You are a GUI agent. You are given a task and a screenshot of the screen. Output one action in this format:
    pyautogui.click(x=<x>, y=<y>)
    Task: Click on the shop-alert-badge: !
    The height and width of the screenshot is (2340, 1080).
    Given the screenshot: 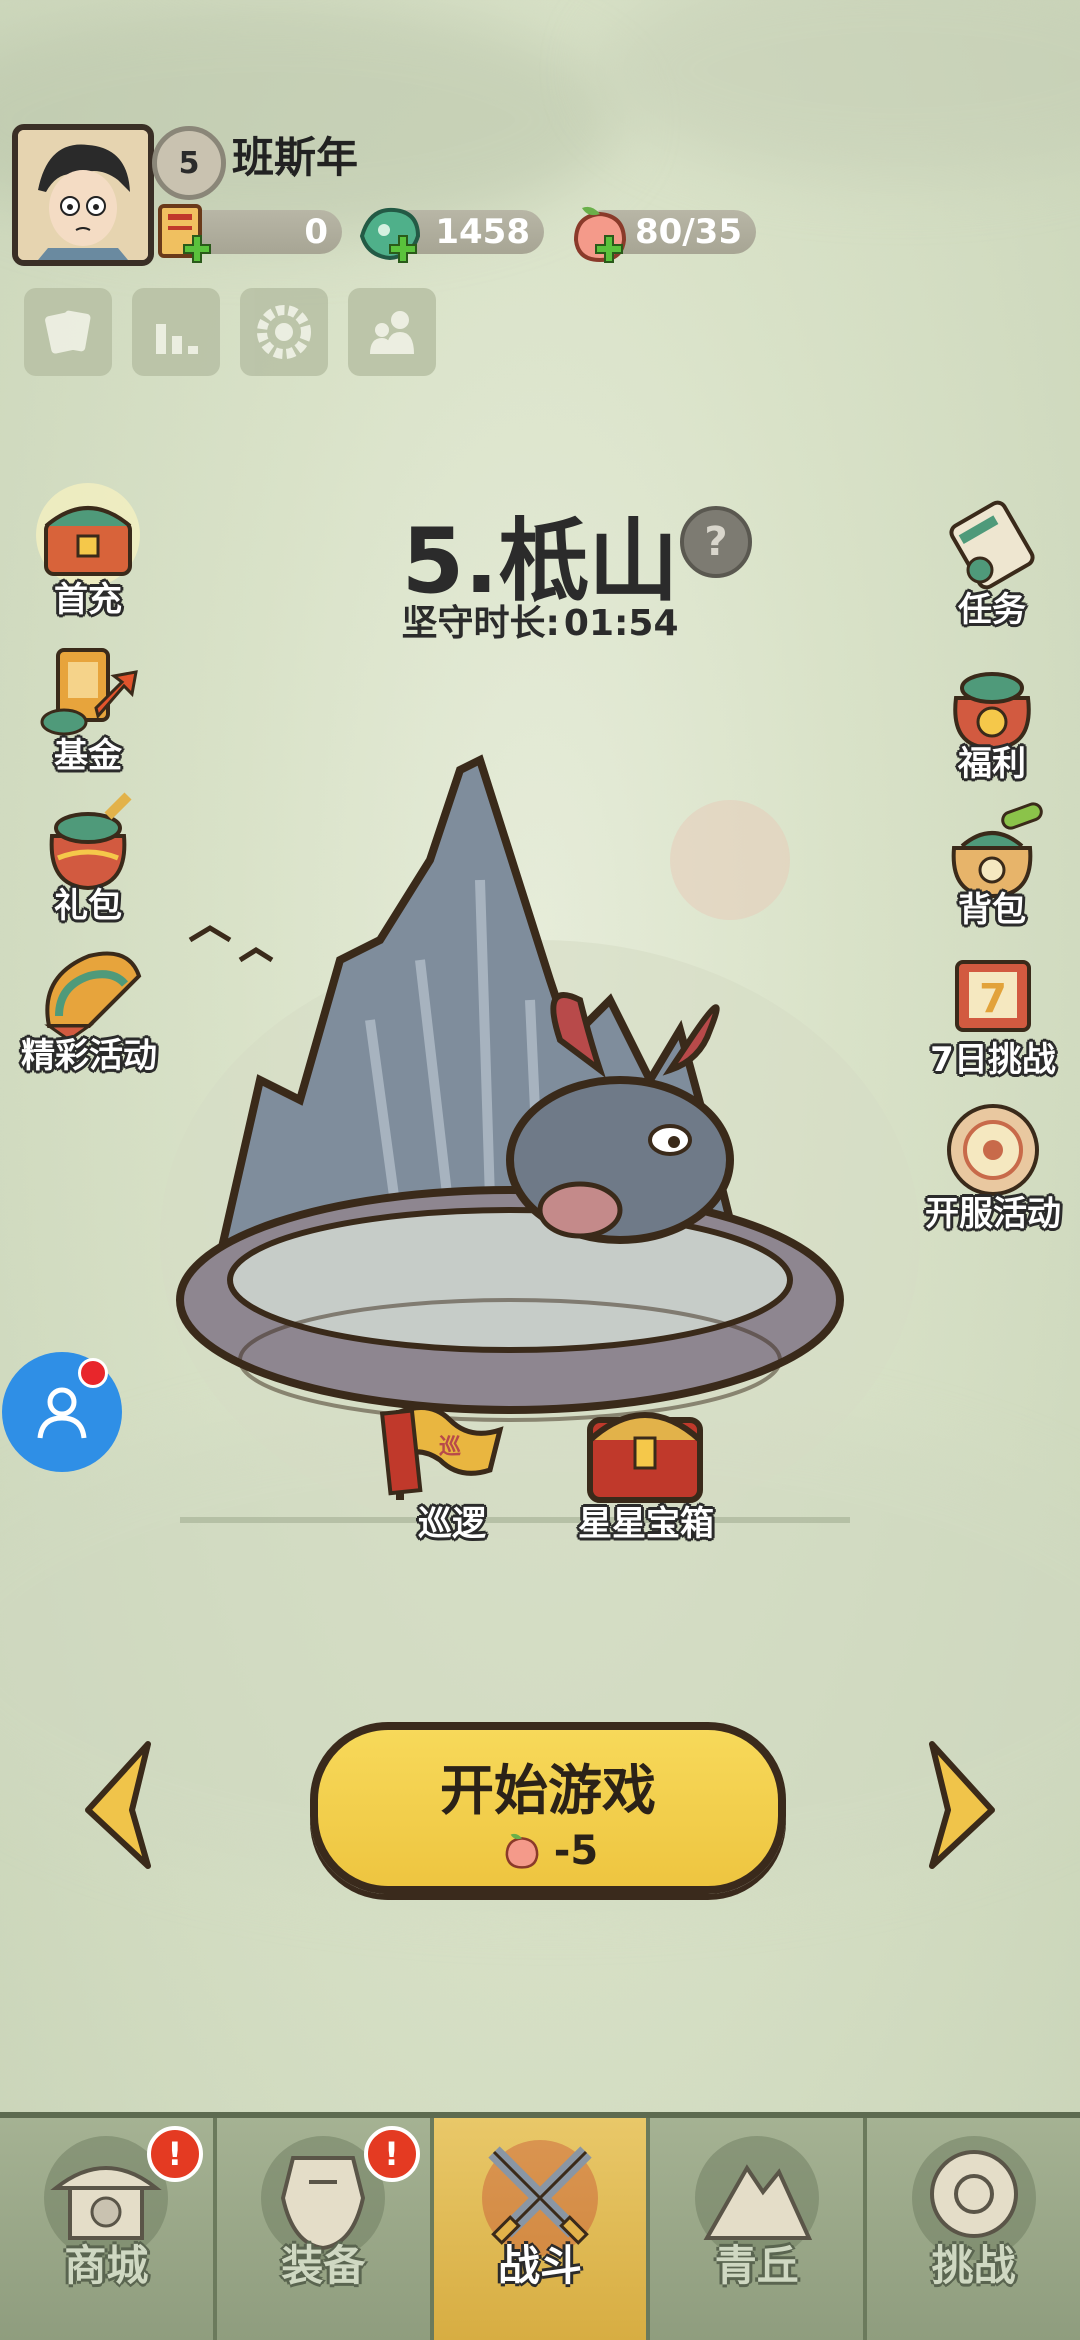 What is the action you would take?
    pyautogui.click(x=174, y=2154)
    